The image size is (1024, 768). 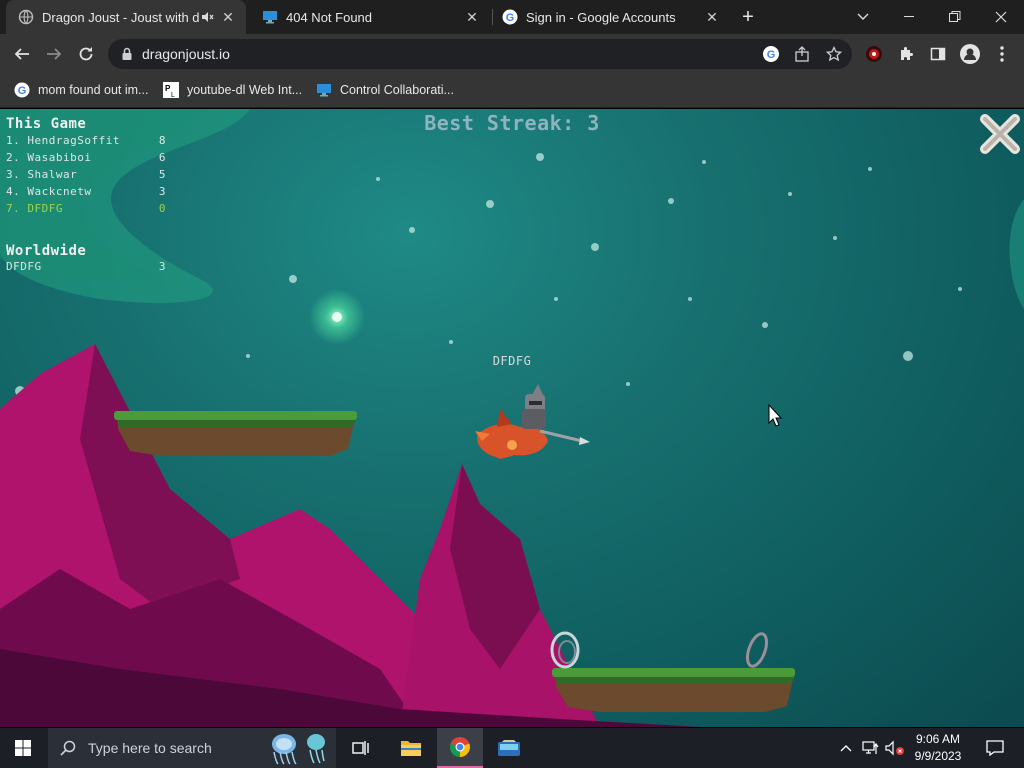 What do you see at coordinates (329, 17) in the screenshot?
I see `tab-title: 404 Not Found` at bounding box center [329, 17].